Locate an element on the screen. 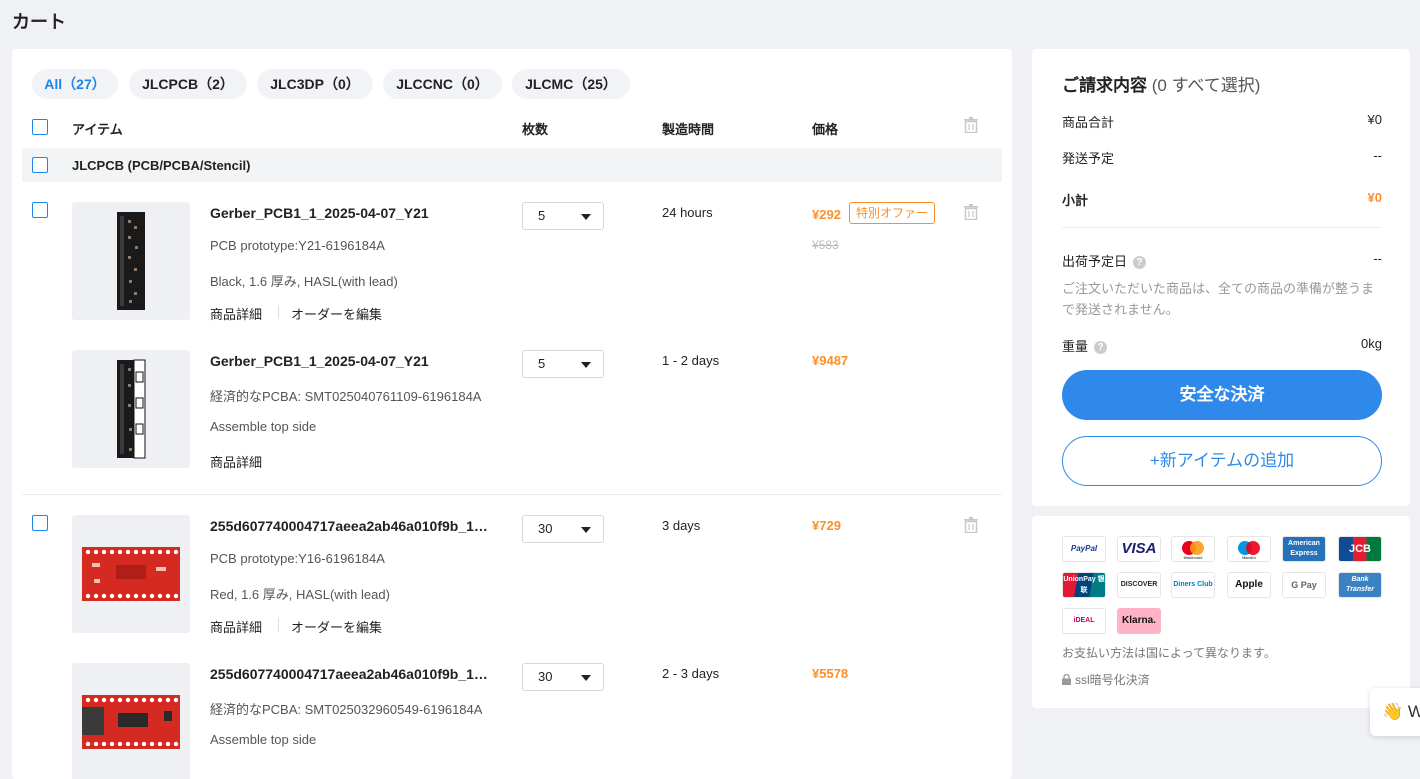 The height and width of the screenshot is (779, 1420). group-checkbox is located at coordinates (40, 165).